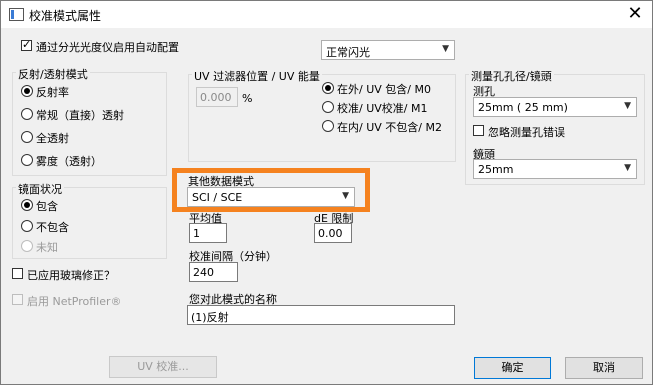  What do you see at coordinates (384, 89) in the screenshot?
I see `radio-uv-m0-label: 在外/ UV 包含/ M0` at bounding box center [384, 89].